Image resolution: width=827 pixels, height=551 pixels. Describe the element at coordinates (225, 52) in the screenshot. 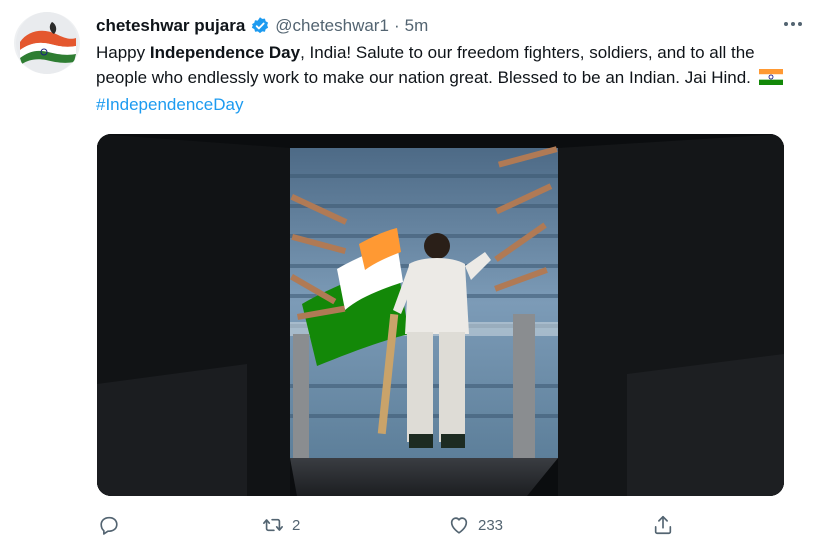

I see `tweet-text-bold: Independence Day` at that location.